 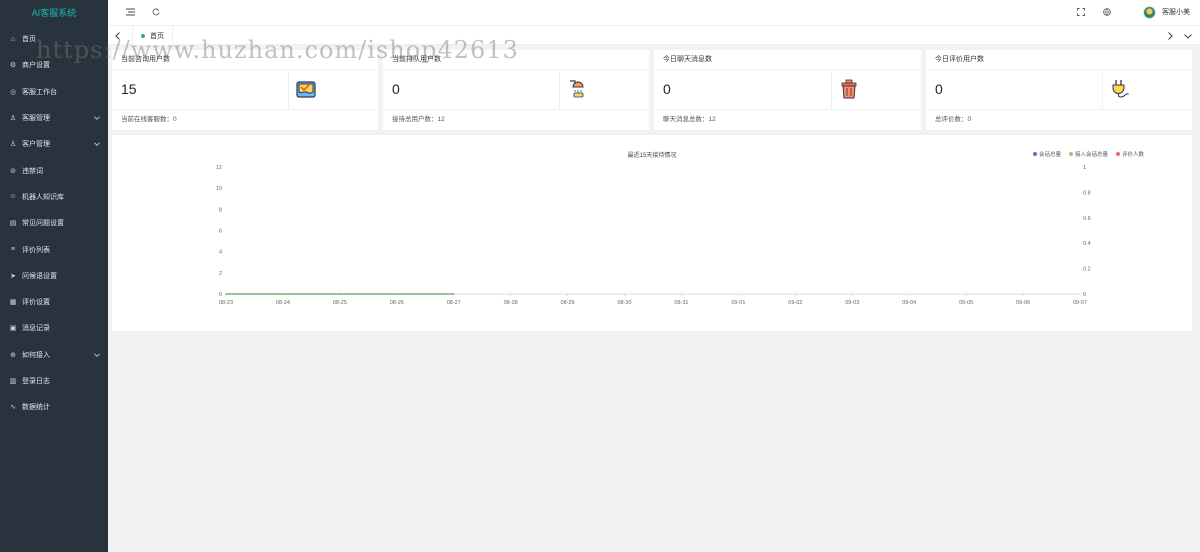 I want to click on tab-prev-icon, so click(x=117, y=35).